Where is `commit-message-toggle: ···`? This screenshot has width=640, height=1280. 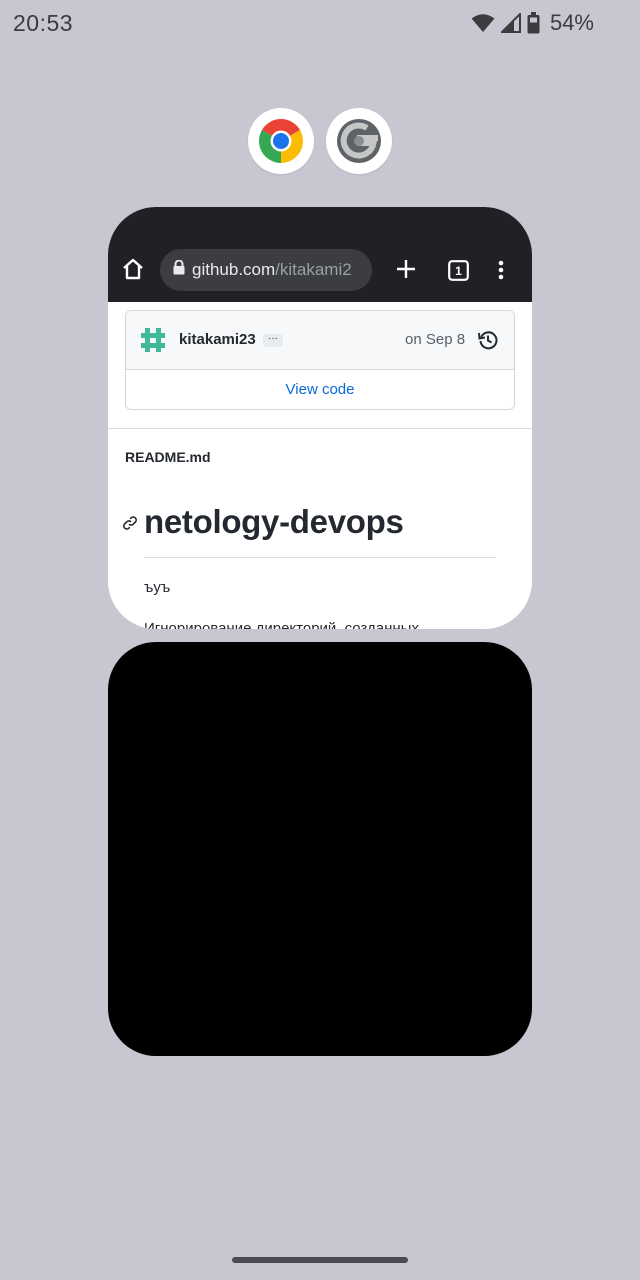
commit-message-toggle: ··· is located at coordinates (273, 340).